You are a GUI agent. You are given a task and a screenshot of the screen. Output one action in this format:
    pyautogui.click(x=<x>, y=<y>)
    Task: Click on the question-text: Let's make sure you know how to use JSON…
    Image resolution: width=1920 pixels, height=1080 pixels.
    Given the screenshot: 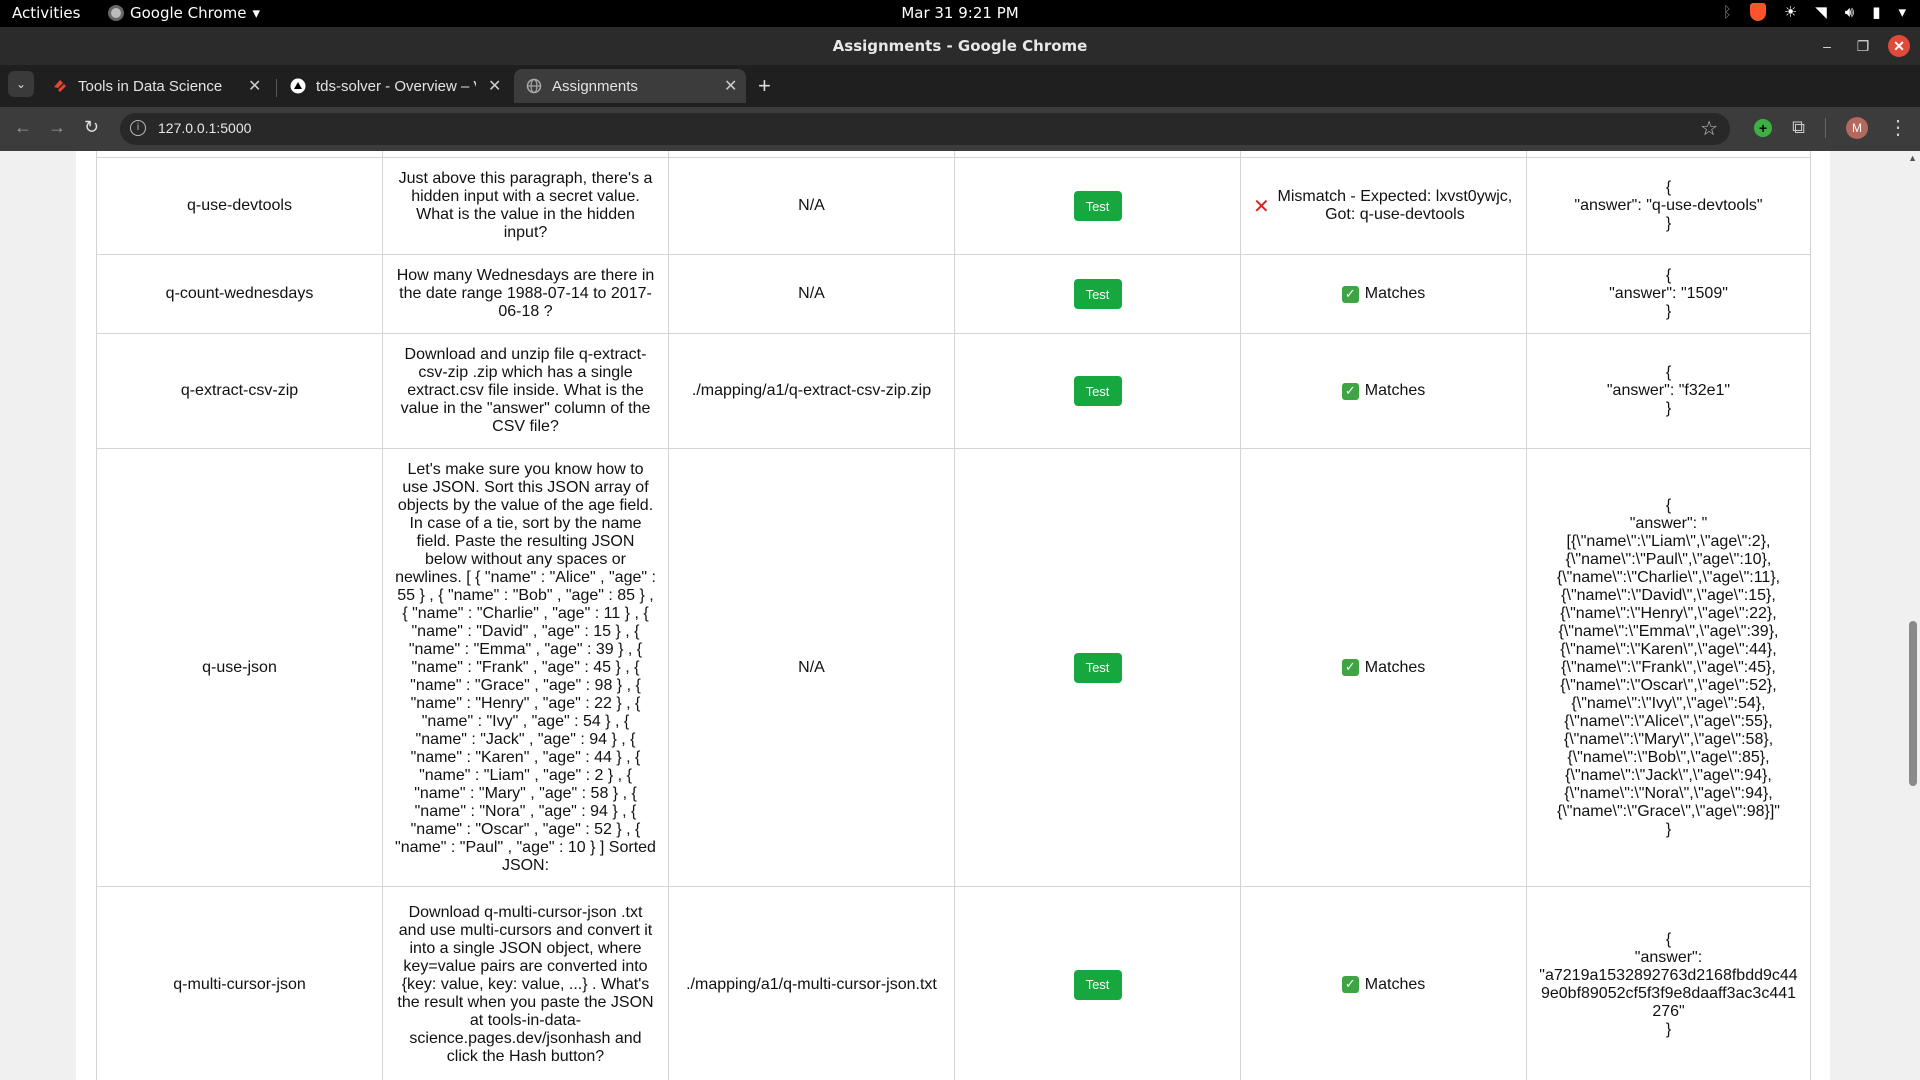 What is the action you would take?
    pyautogui.click(x=525, y=667)
    